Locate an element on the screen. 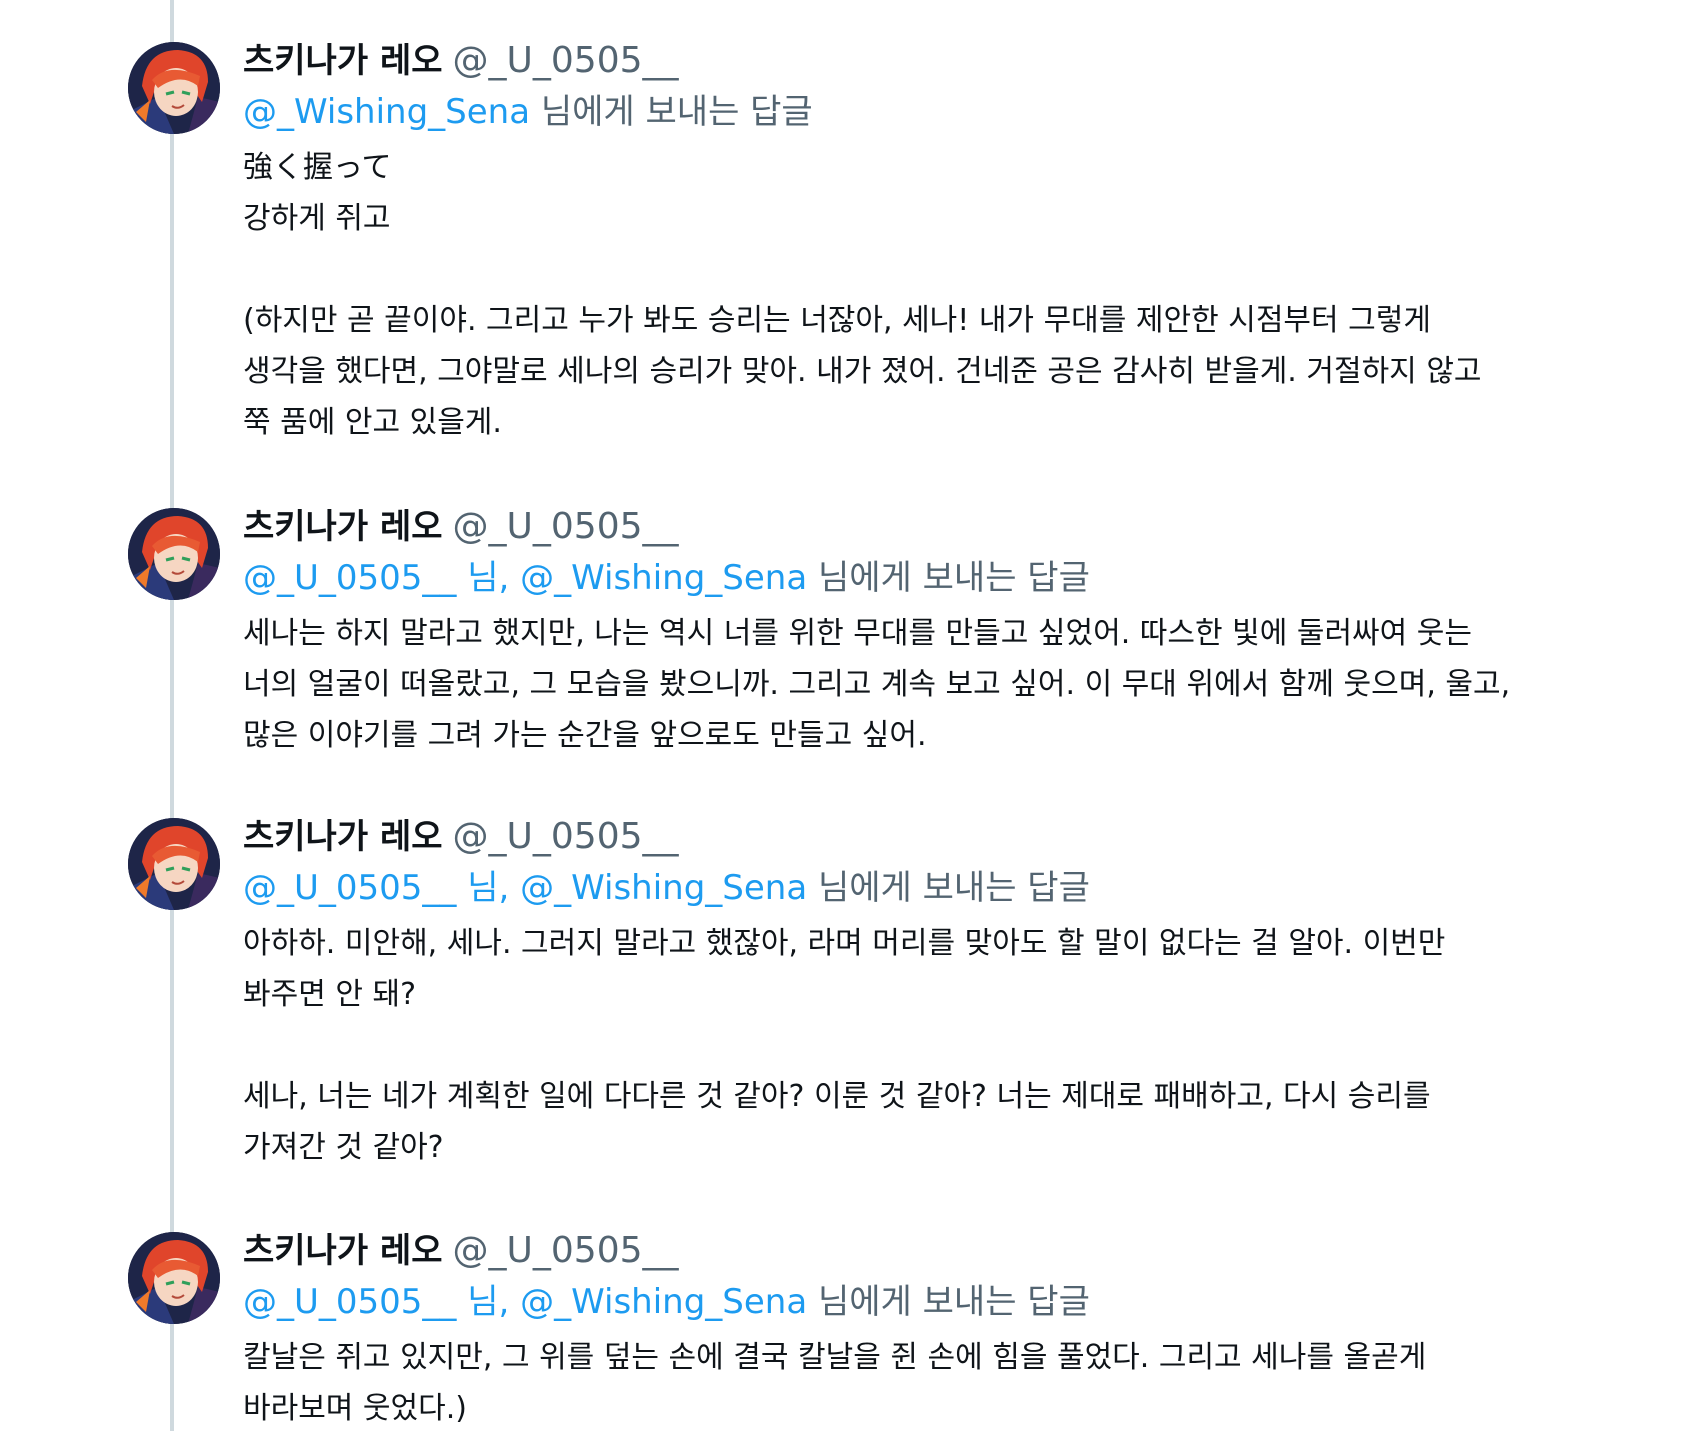 The height and width of the screenshot is (1434, 1700). reply-context: @_Wishing_Sena 님에게 보내는 답글 is located at coordinates (953, 112).